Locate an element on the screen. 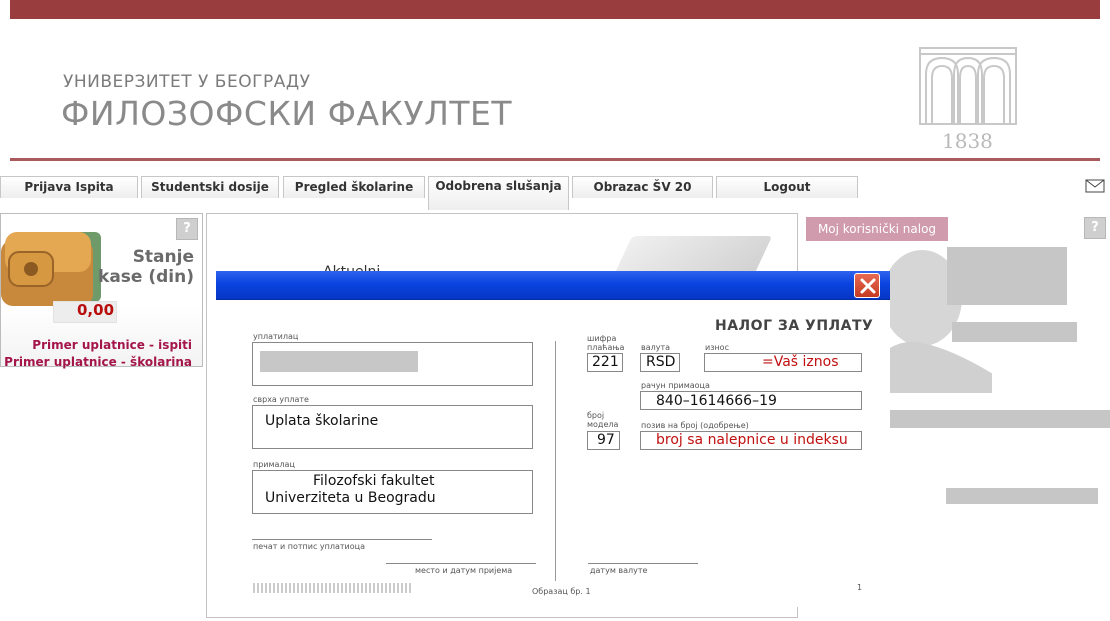 This screenshot has height=621, width=1110. payer-field is located at coordinates (392, 364).